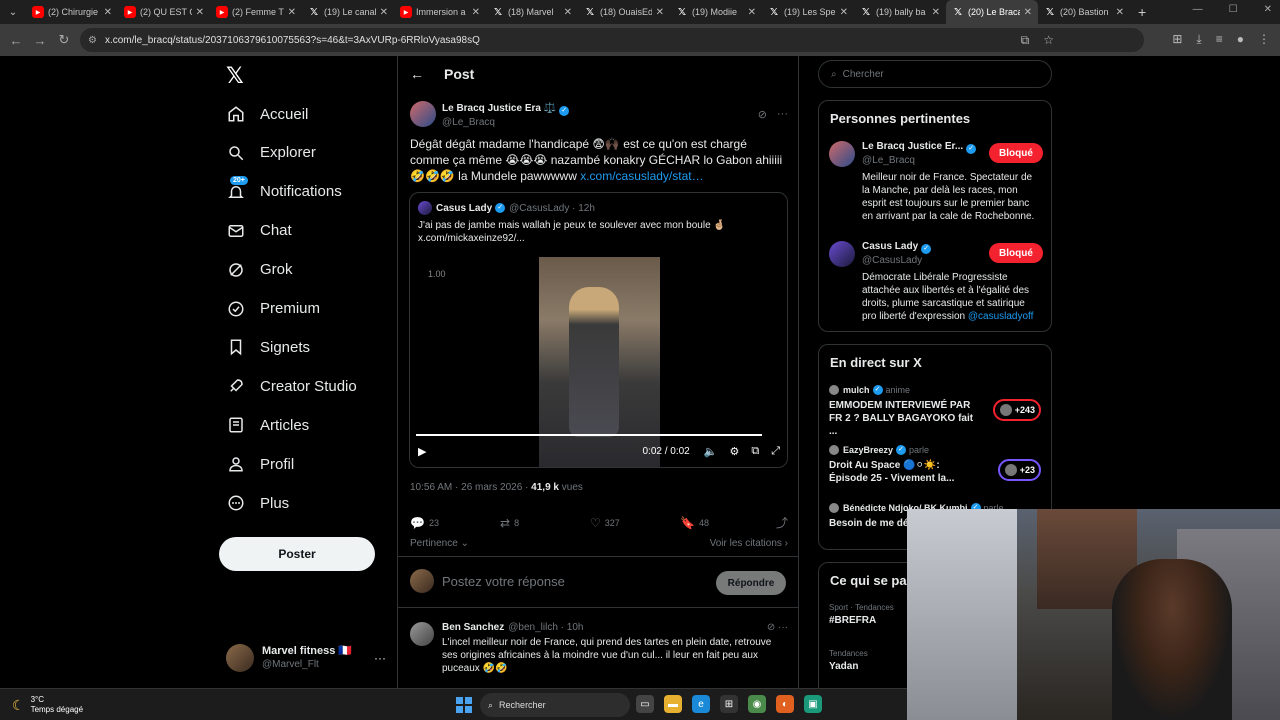 The image size is (1280, 720). Describe the element at coordinates (273, 309) in the screenshot. I see `nav-item-premium: Premium` at that location.